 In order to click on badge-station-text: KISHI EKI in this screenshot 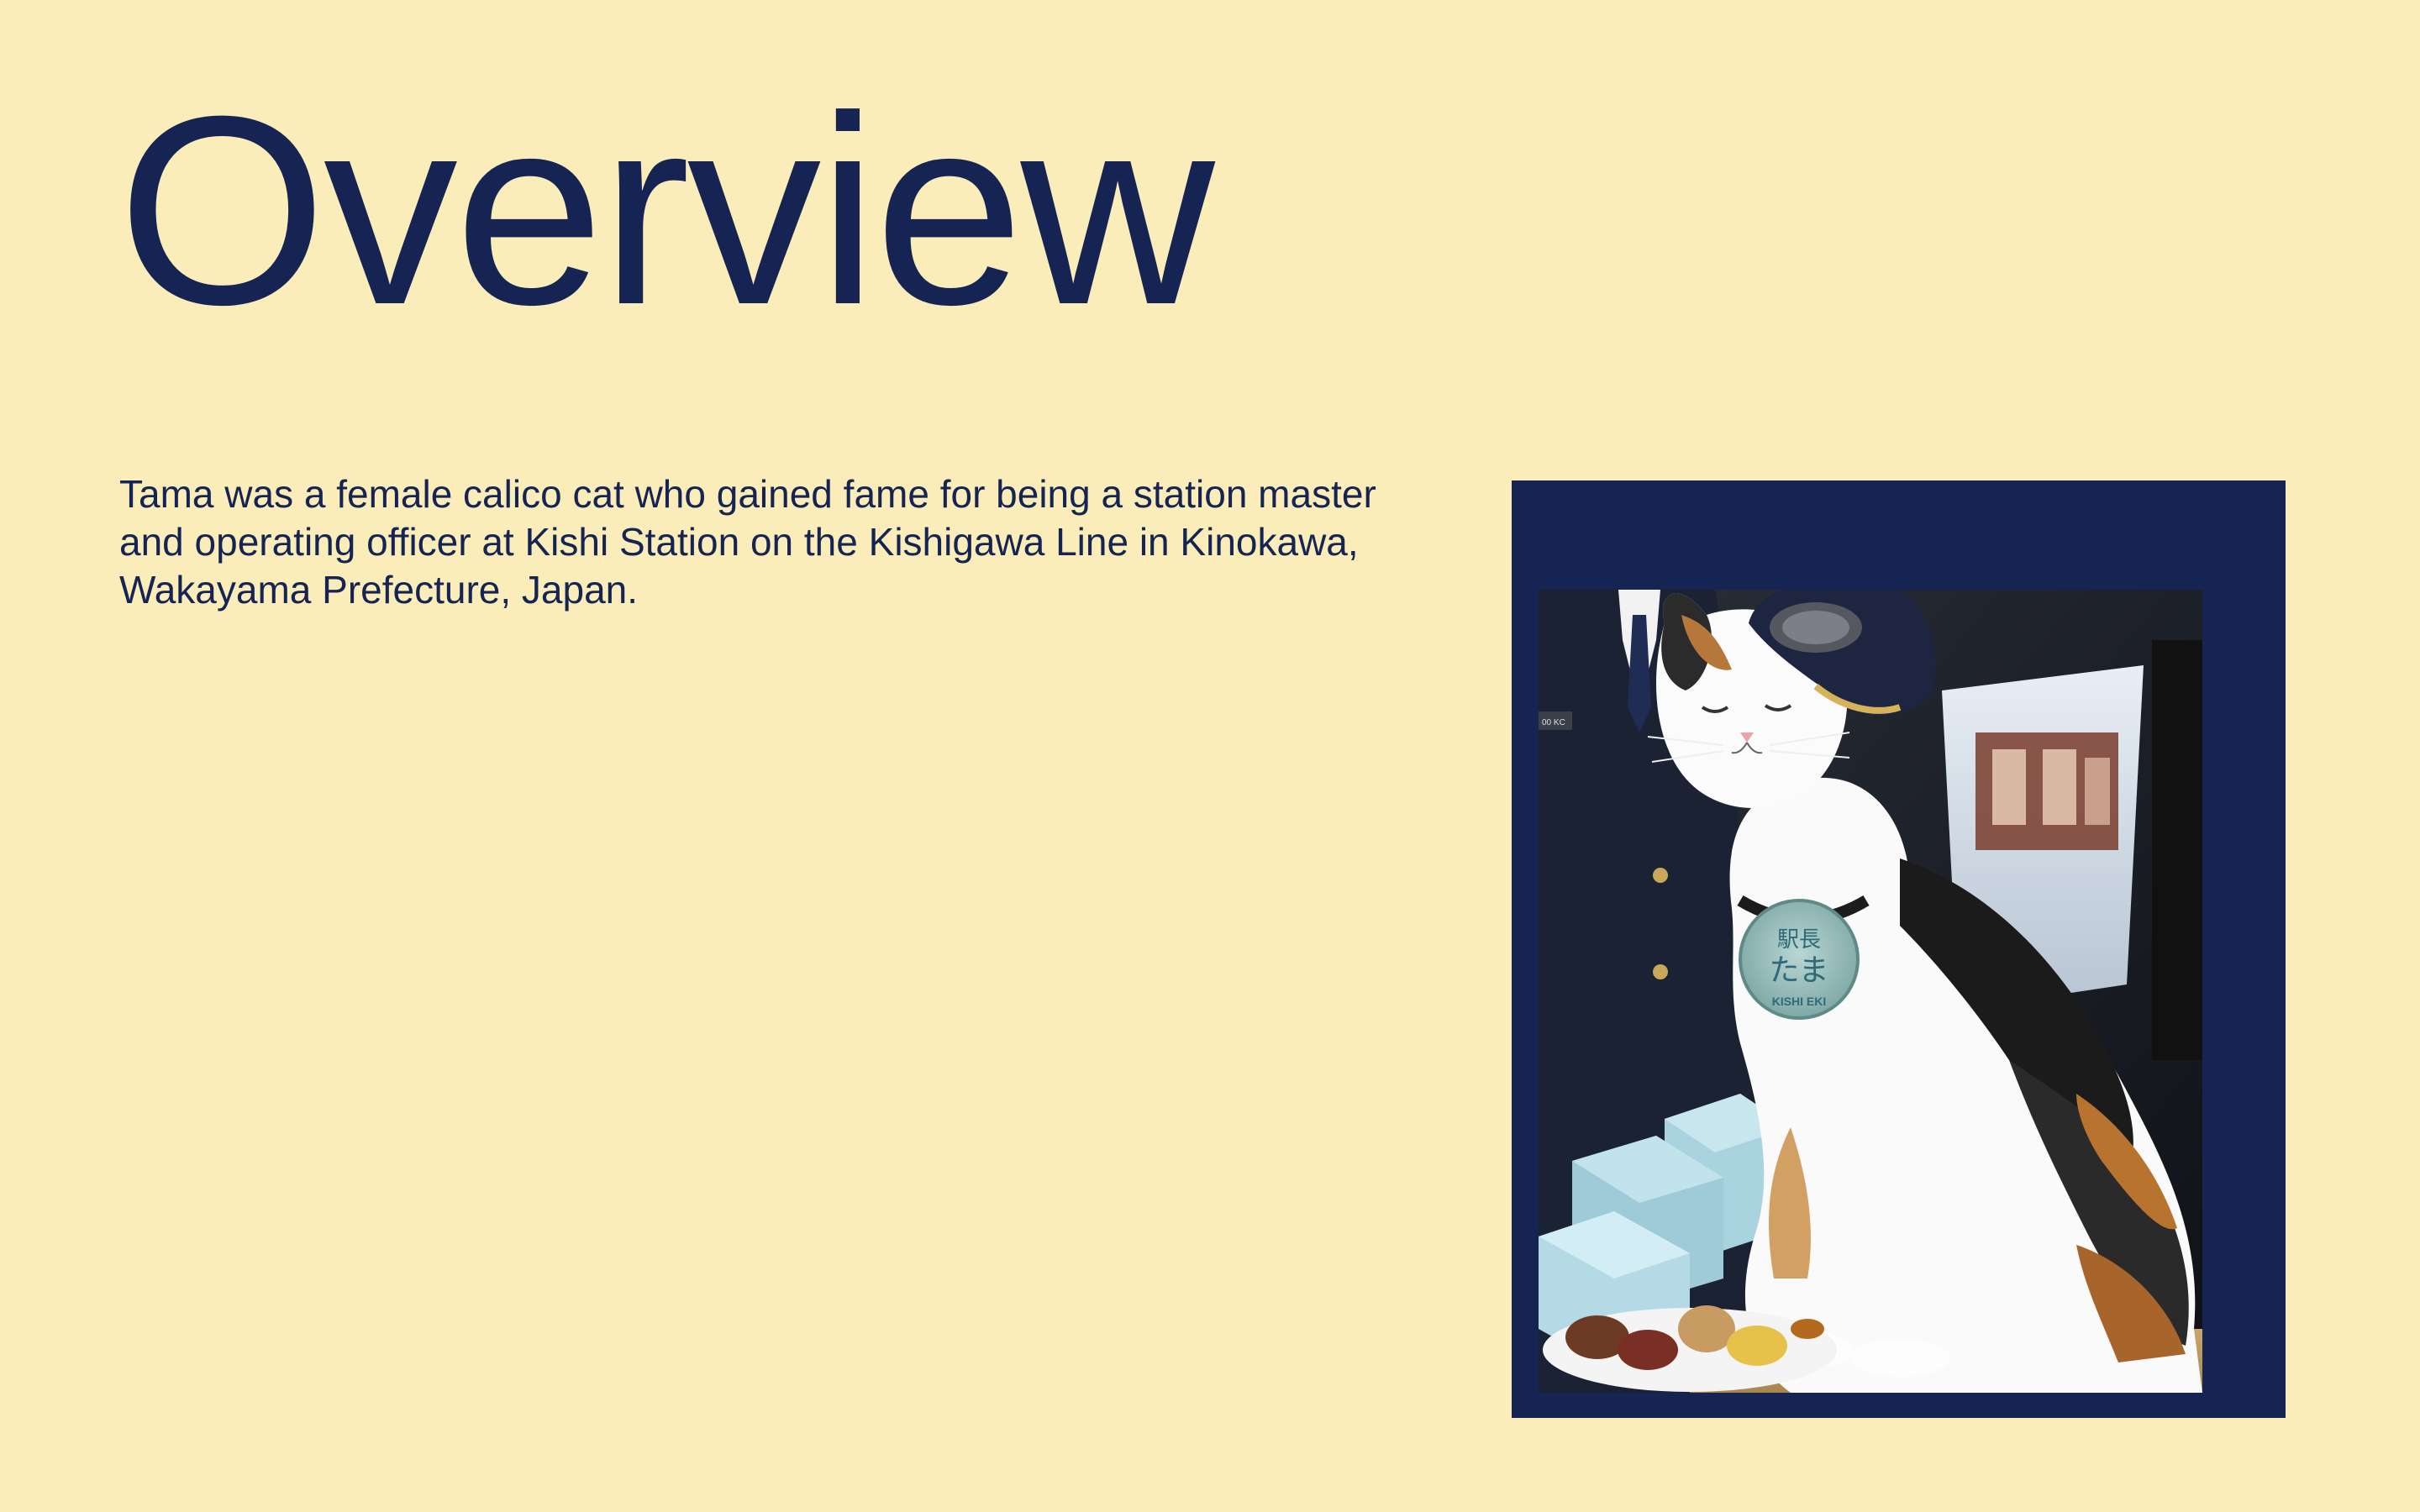, I will do `click(1800, 1001)`.